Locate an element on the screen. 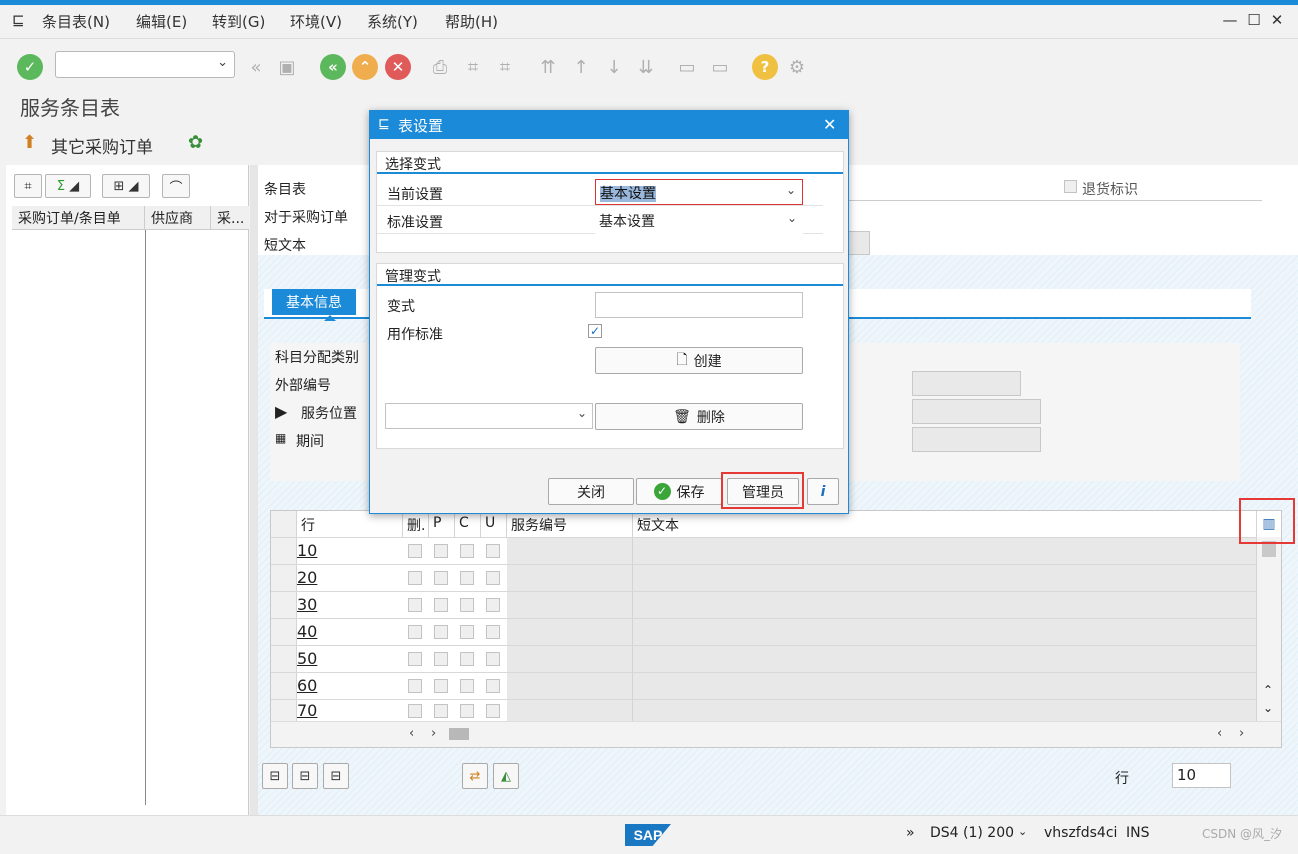  vertical-scrollbar: ⌃ ⌄ is located at coordinates (1269, 629).